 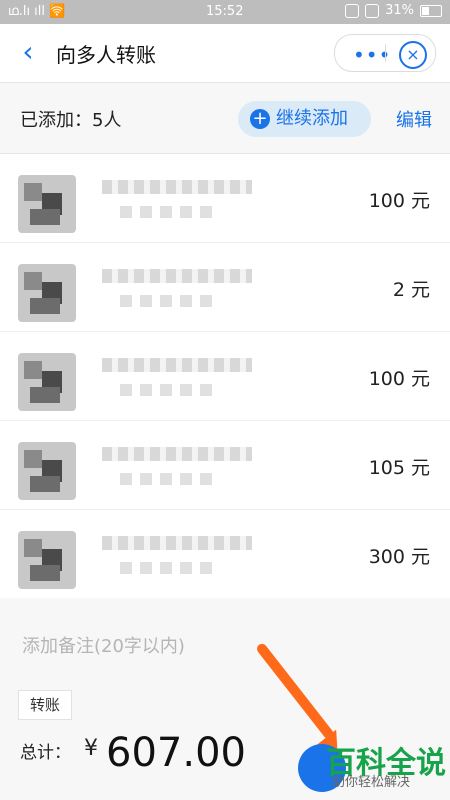 I want to click on recipient-amount: 300 元, so click(x=399, y=557).